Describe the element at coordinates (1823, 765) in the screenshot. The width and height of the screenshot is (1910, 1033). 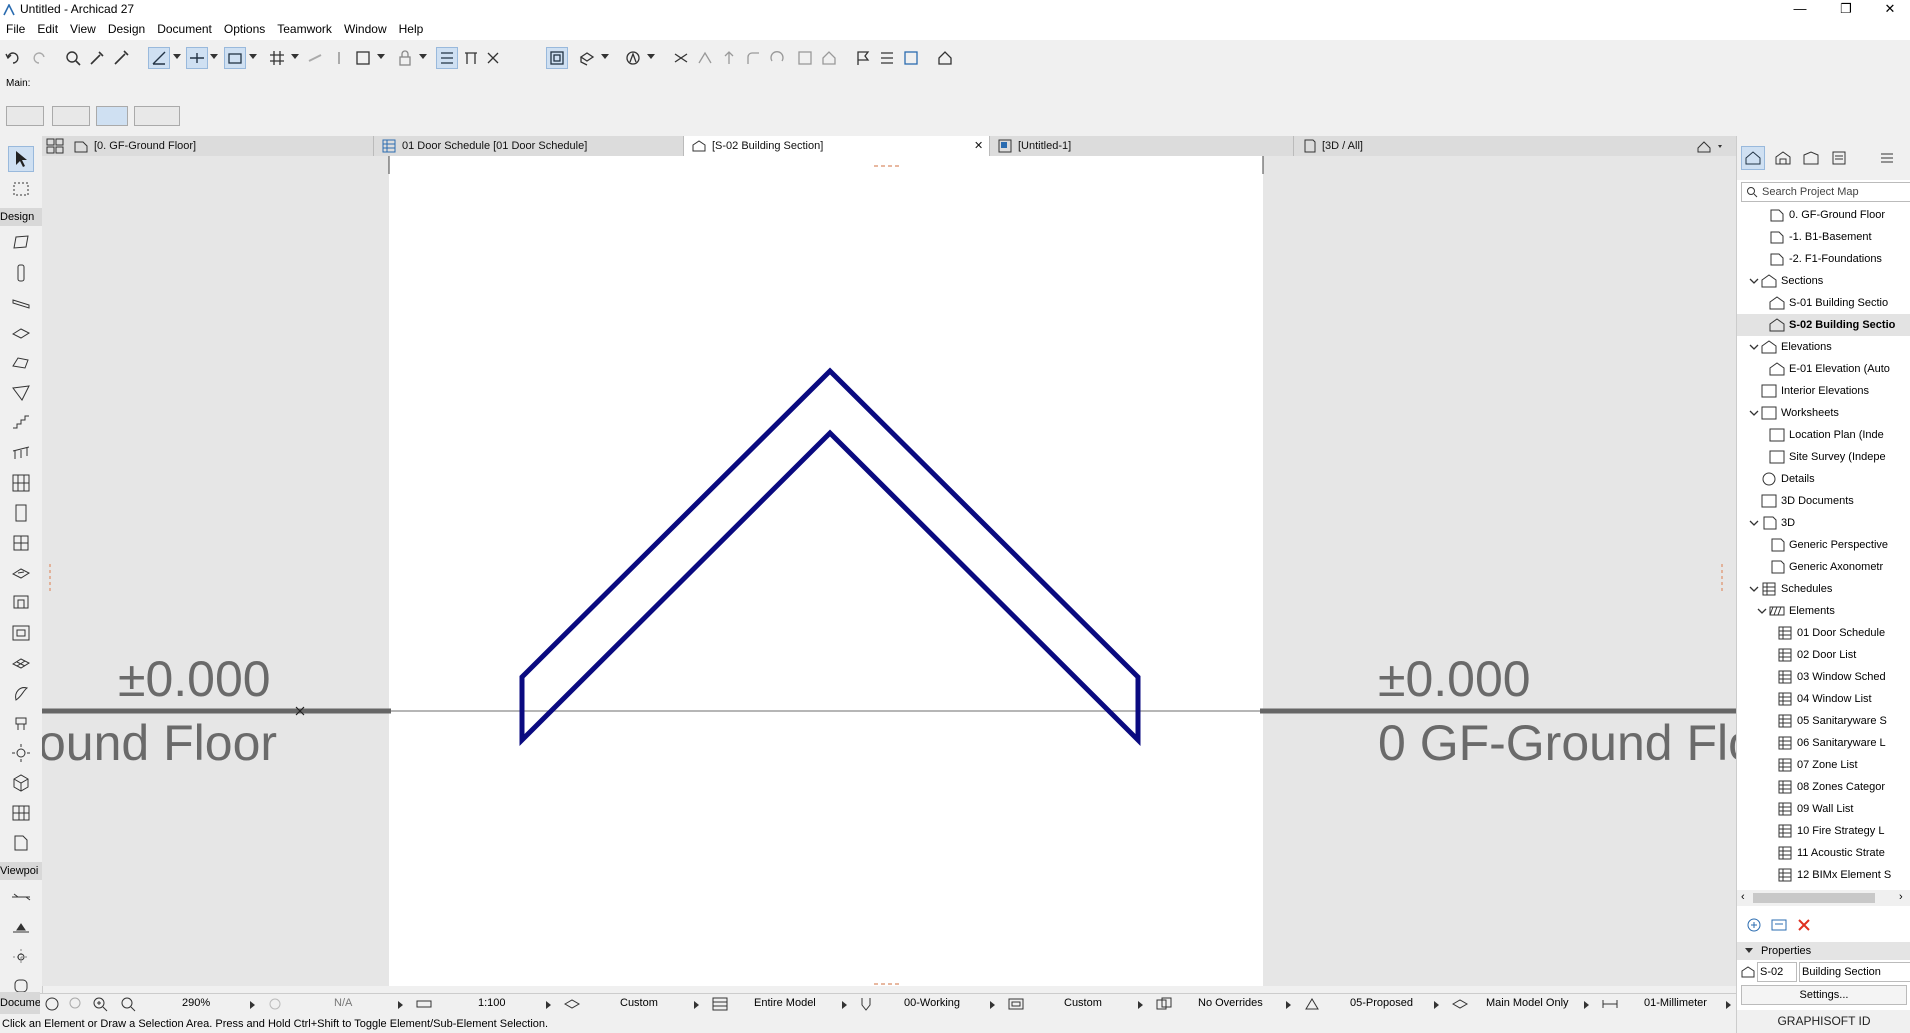
I see `tree-item: 07 Zone List` at that location.